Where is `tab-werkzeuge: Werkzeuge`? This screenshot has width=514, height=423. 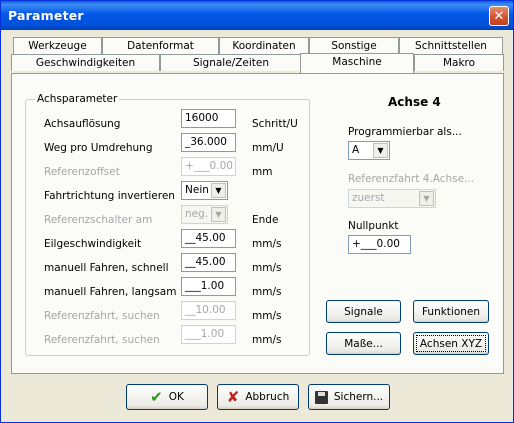 tab-werkzeuge: Werkzeuge is located at coordinates (57, 45).